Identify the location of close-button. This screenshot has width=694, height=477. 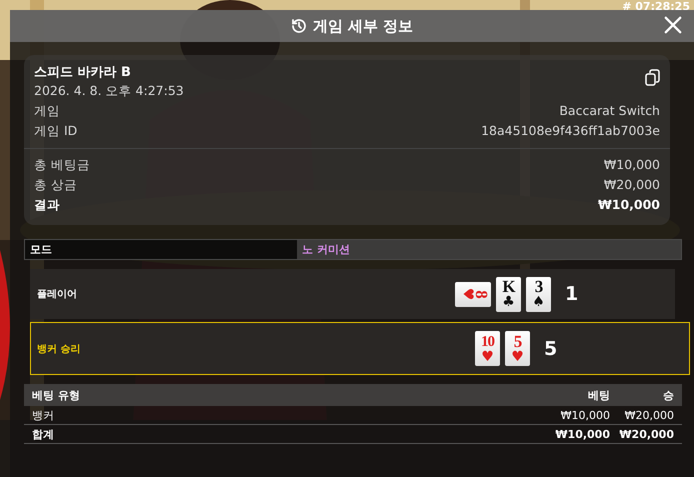
(673, 25).